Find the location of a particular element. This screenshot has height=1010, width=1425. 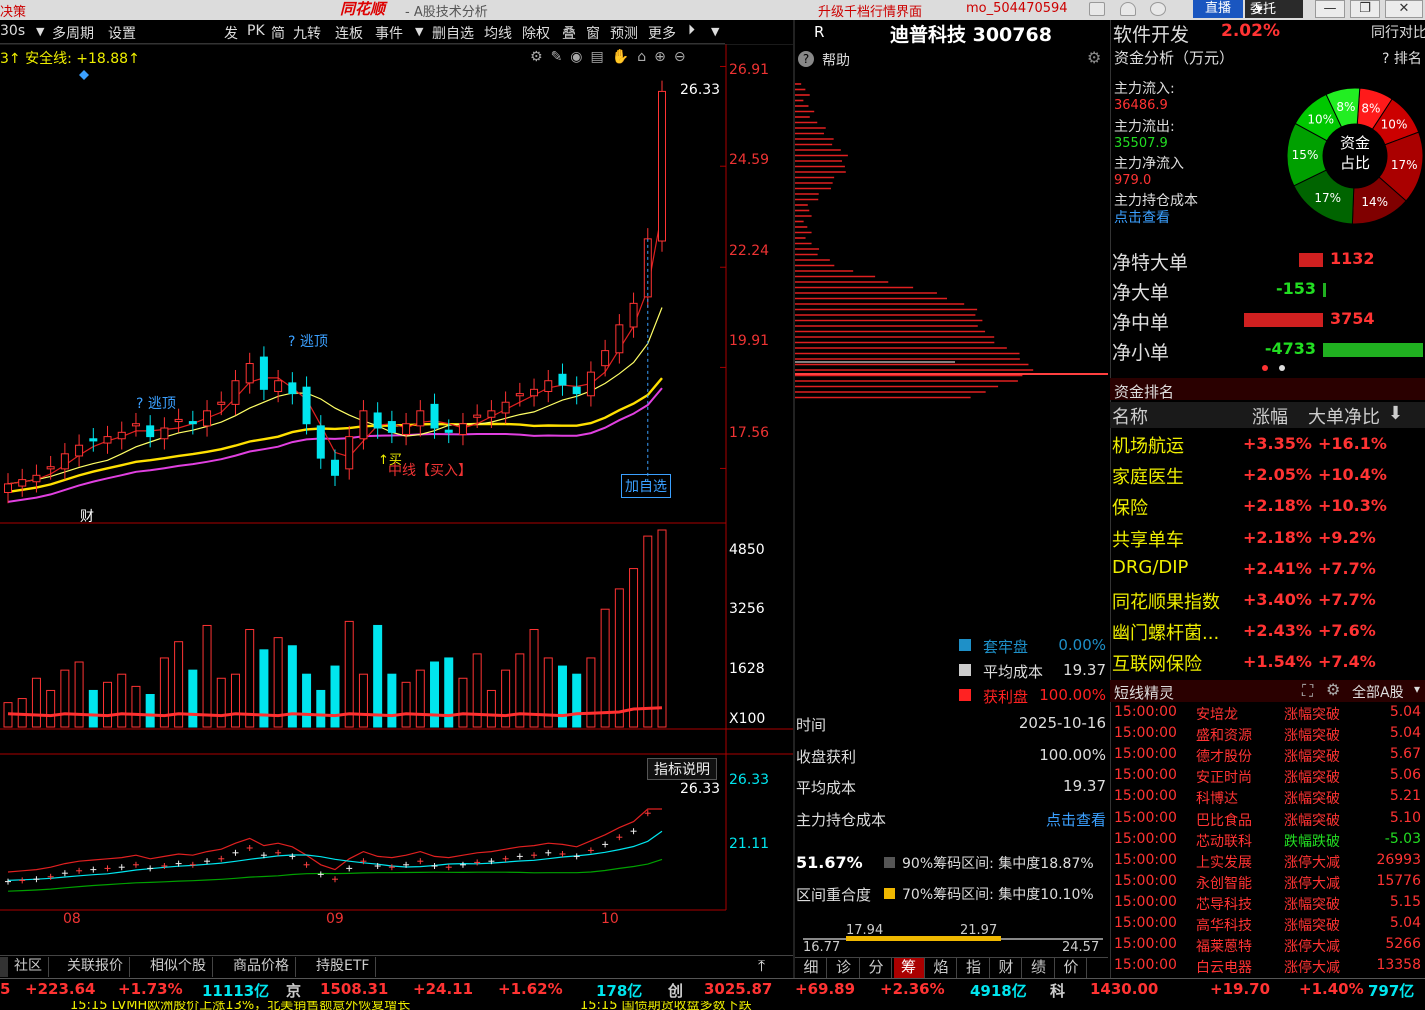

short-filter-select: 全部A股 is located at coordinates (1378, 692).